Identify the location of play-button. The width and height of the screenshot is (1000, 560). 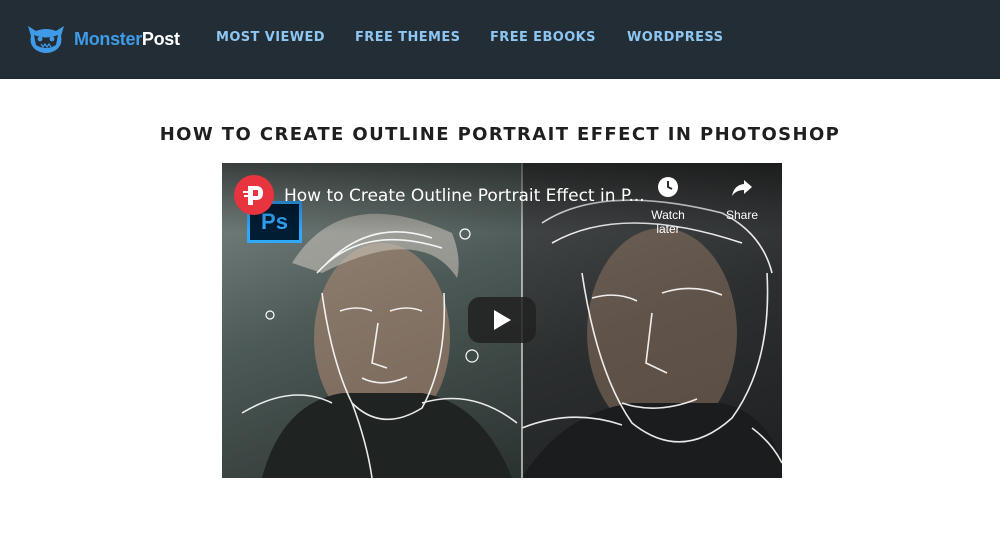
(502, 320).